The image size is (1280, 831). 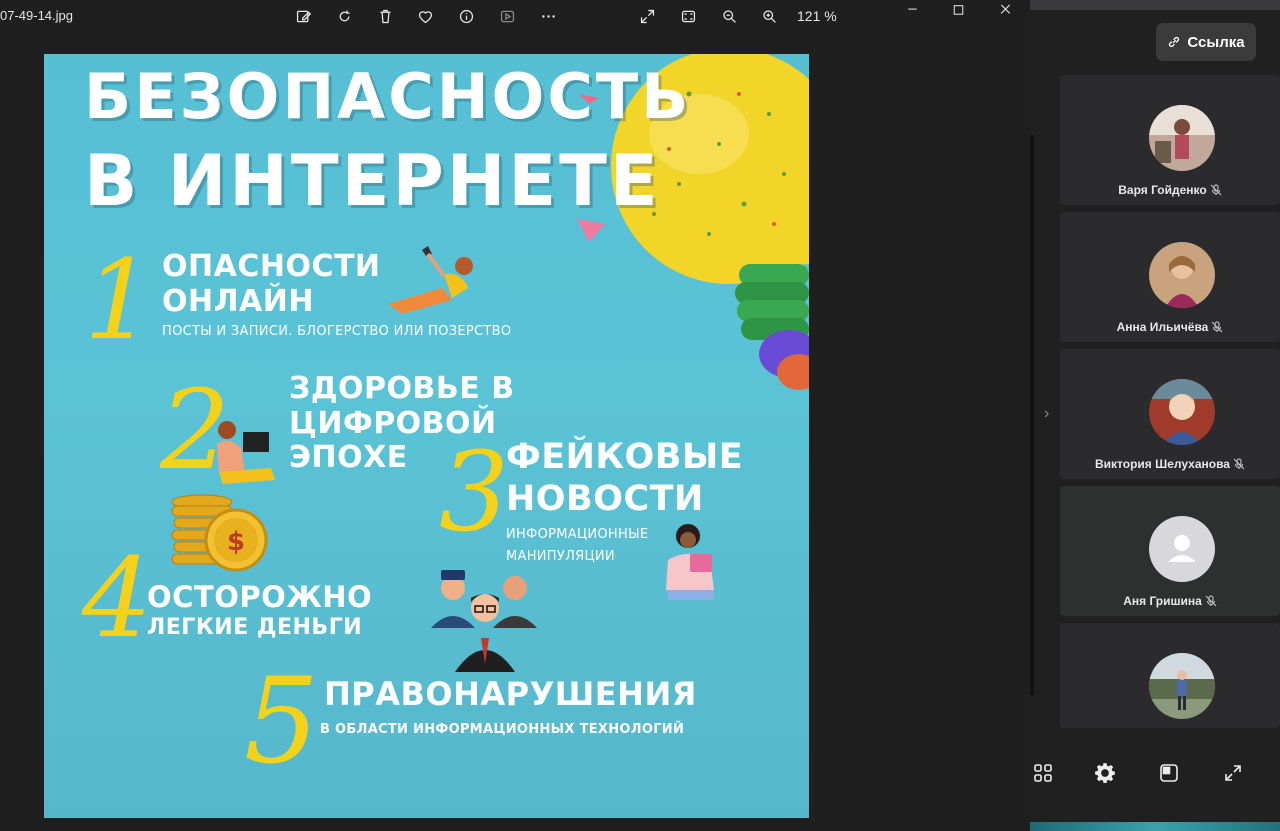 What do you see at coordinates (385, 16) in the screenshot?
I see `delete-icon` at bounding box center [385, 16].